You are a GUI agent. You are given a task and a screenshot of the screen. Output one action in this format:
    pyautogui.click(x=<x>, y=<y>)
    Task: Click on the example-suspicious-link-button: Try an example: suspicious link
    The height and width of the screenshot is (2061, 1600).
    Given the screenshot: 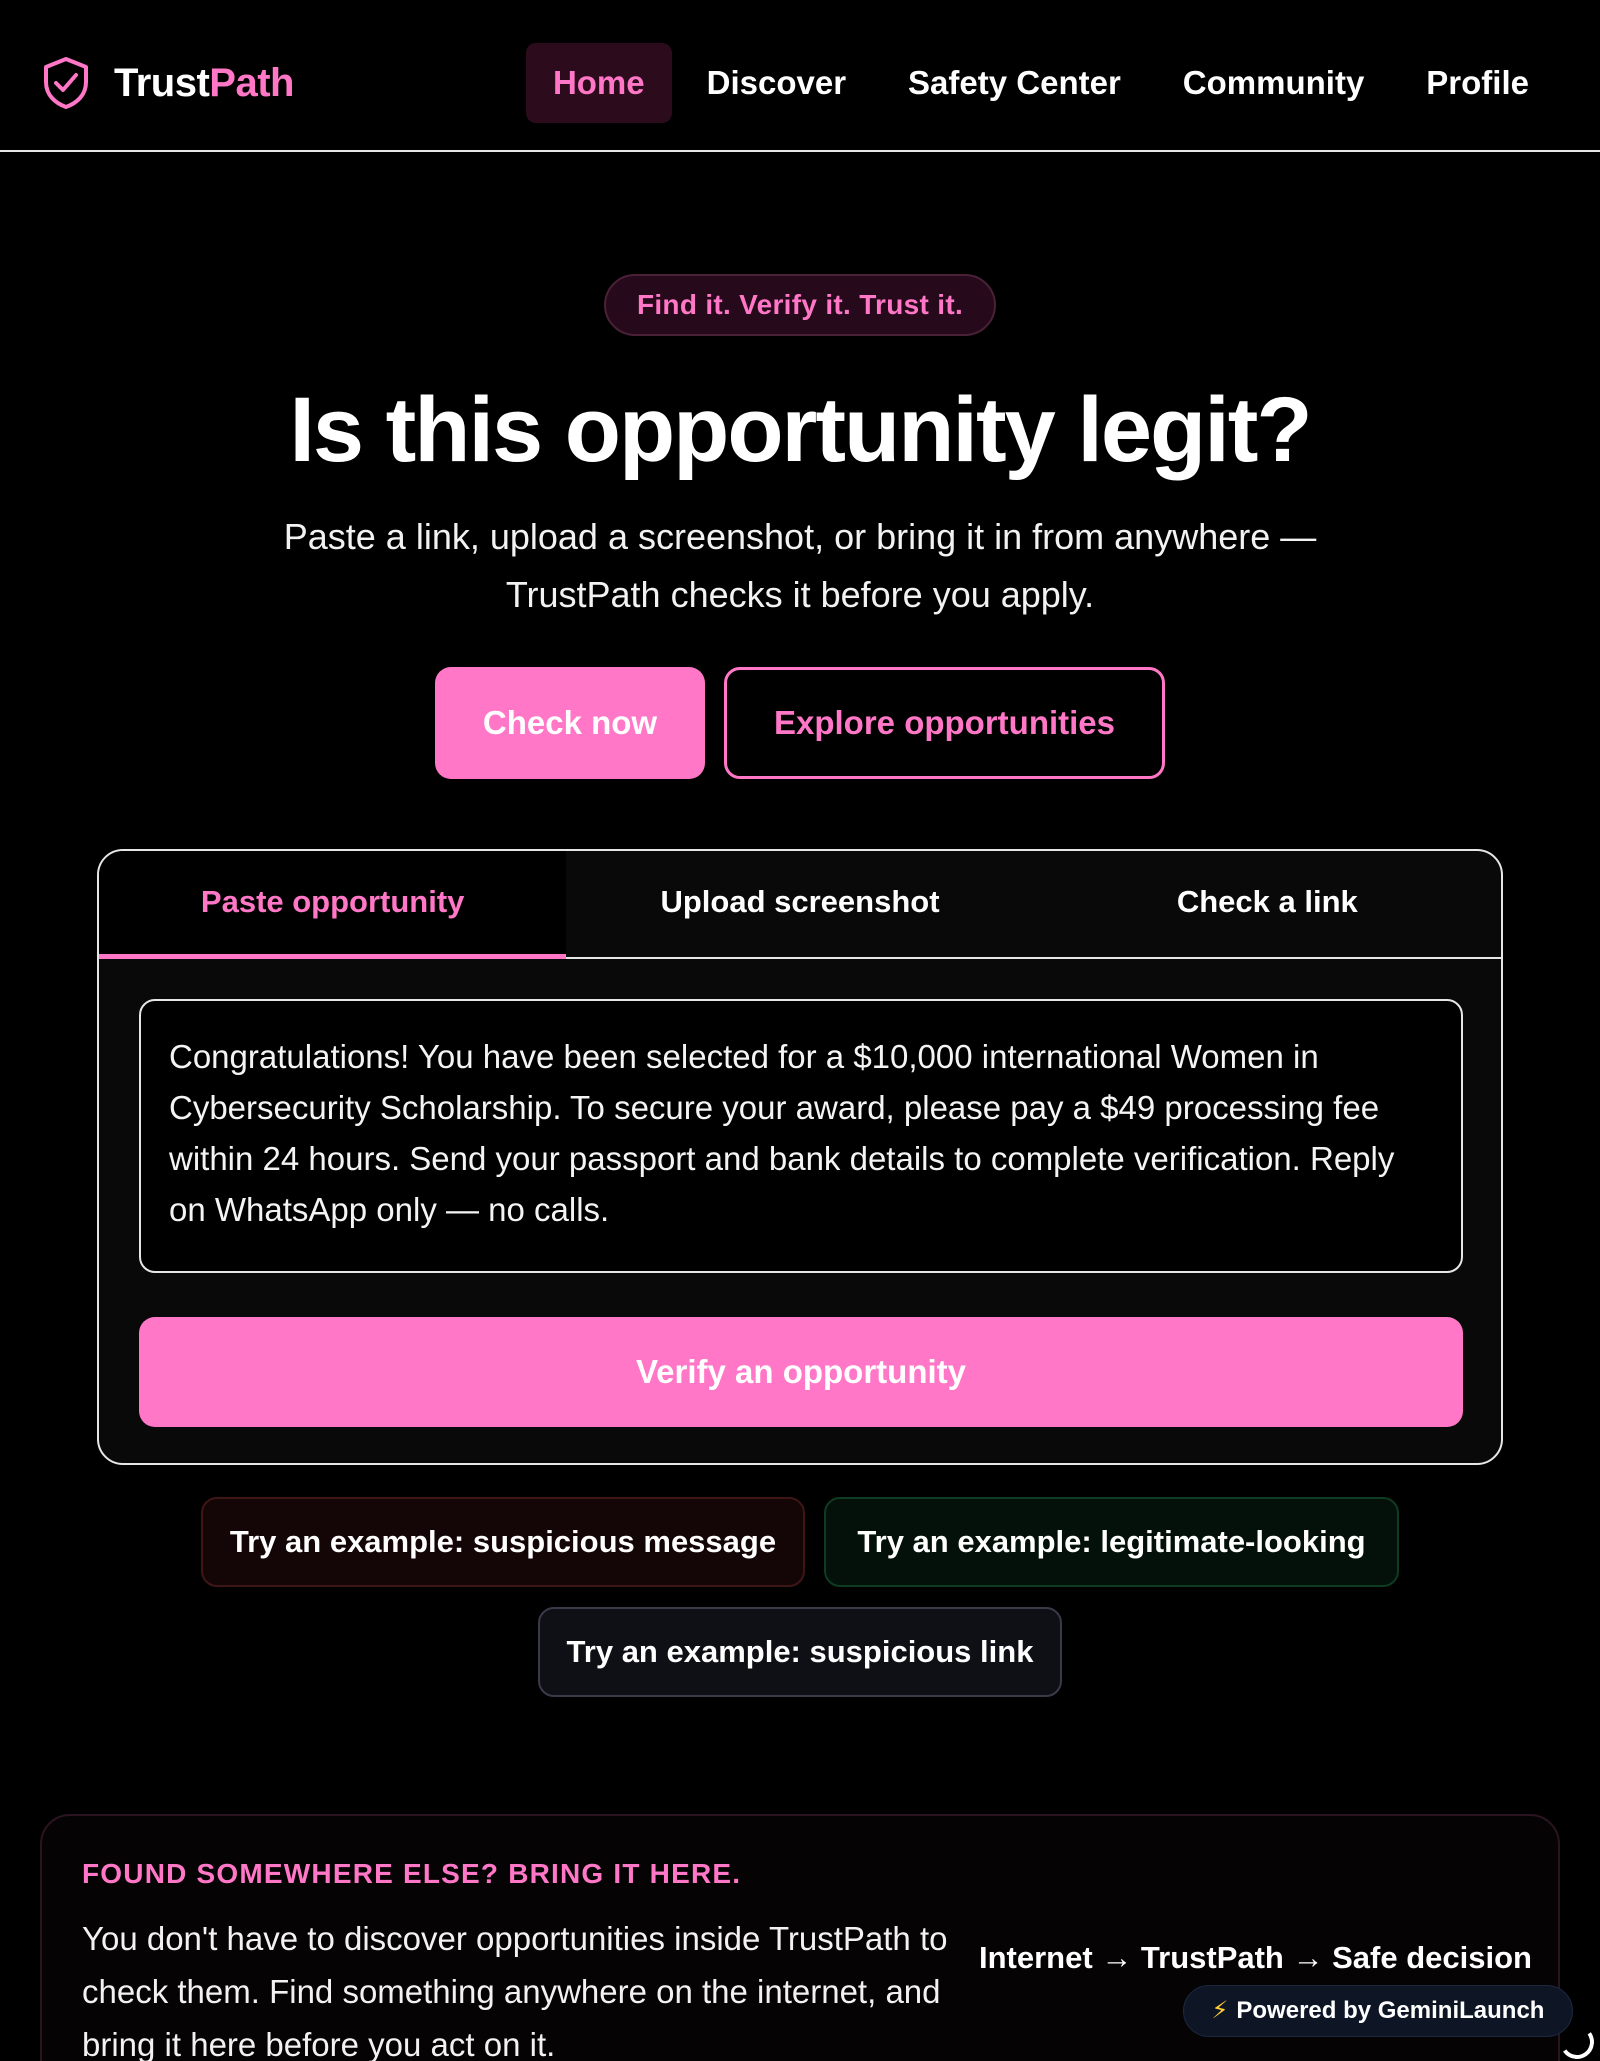 What is the action you would take?
    pyautogui.click(x=800, y=1652)
    